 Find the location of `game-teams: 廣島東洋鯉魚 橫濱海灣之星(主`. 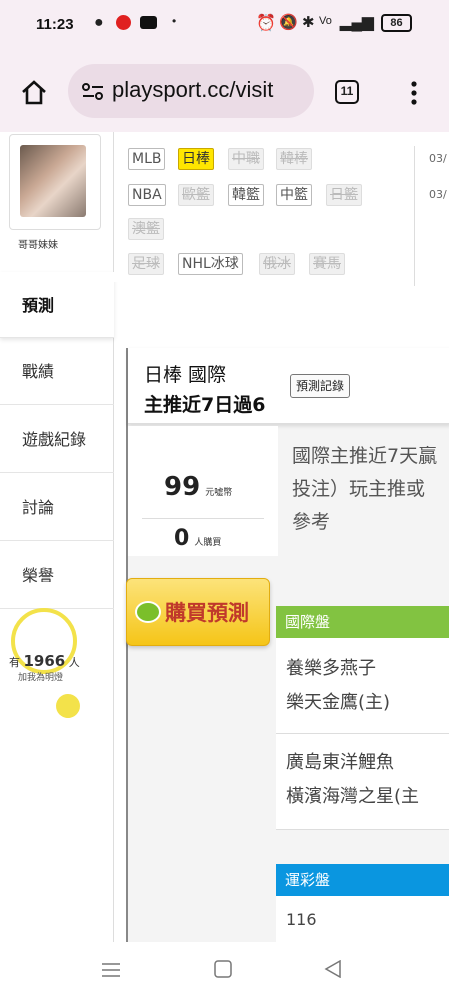

game-teams: 廣島東洋鯉魚 橫濱海灣之星(主 is located at coordinates (352, 780).